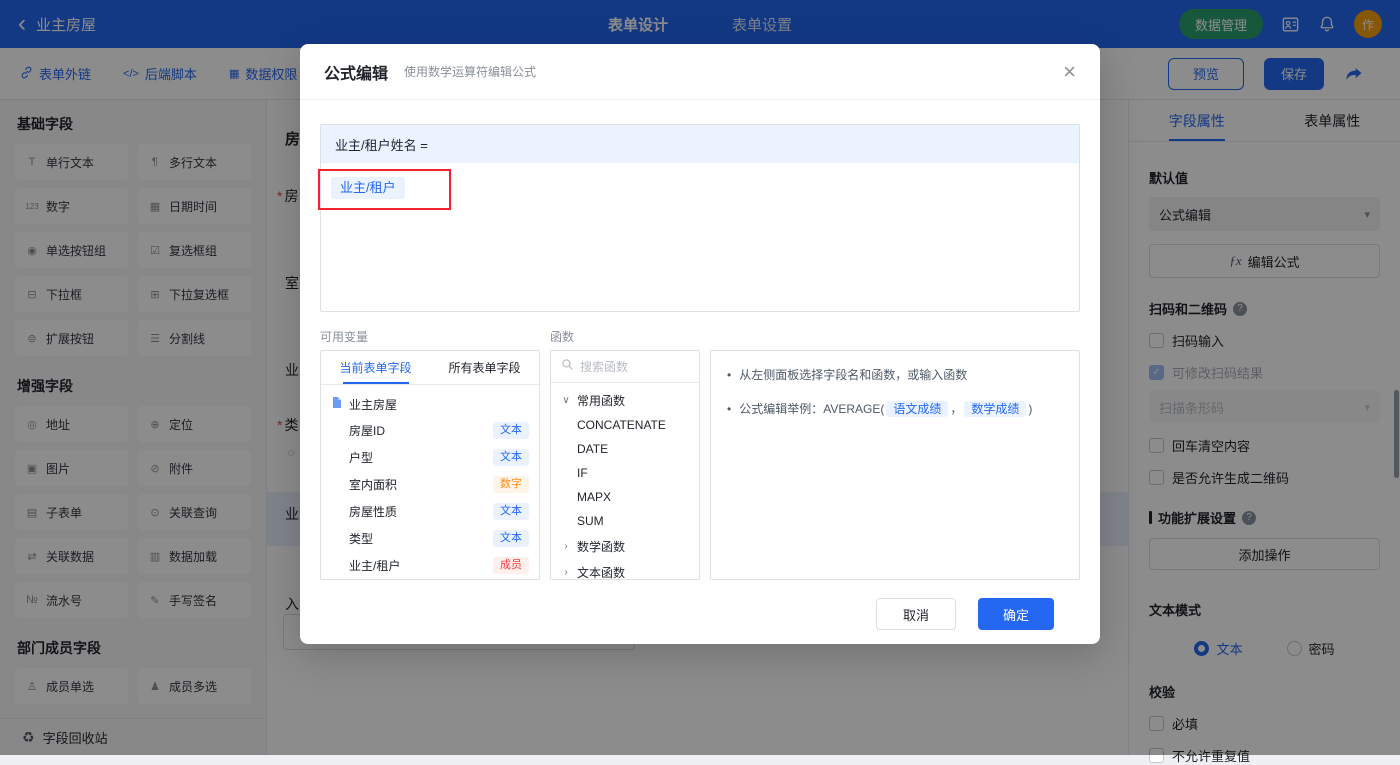  I want to click on formula-editor: 业主/租户姓名 = 业主/租户, so click(700, 218).